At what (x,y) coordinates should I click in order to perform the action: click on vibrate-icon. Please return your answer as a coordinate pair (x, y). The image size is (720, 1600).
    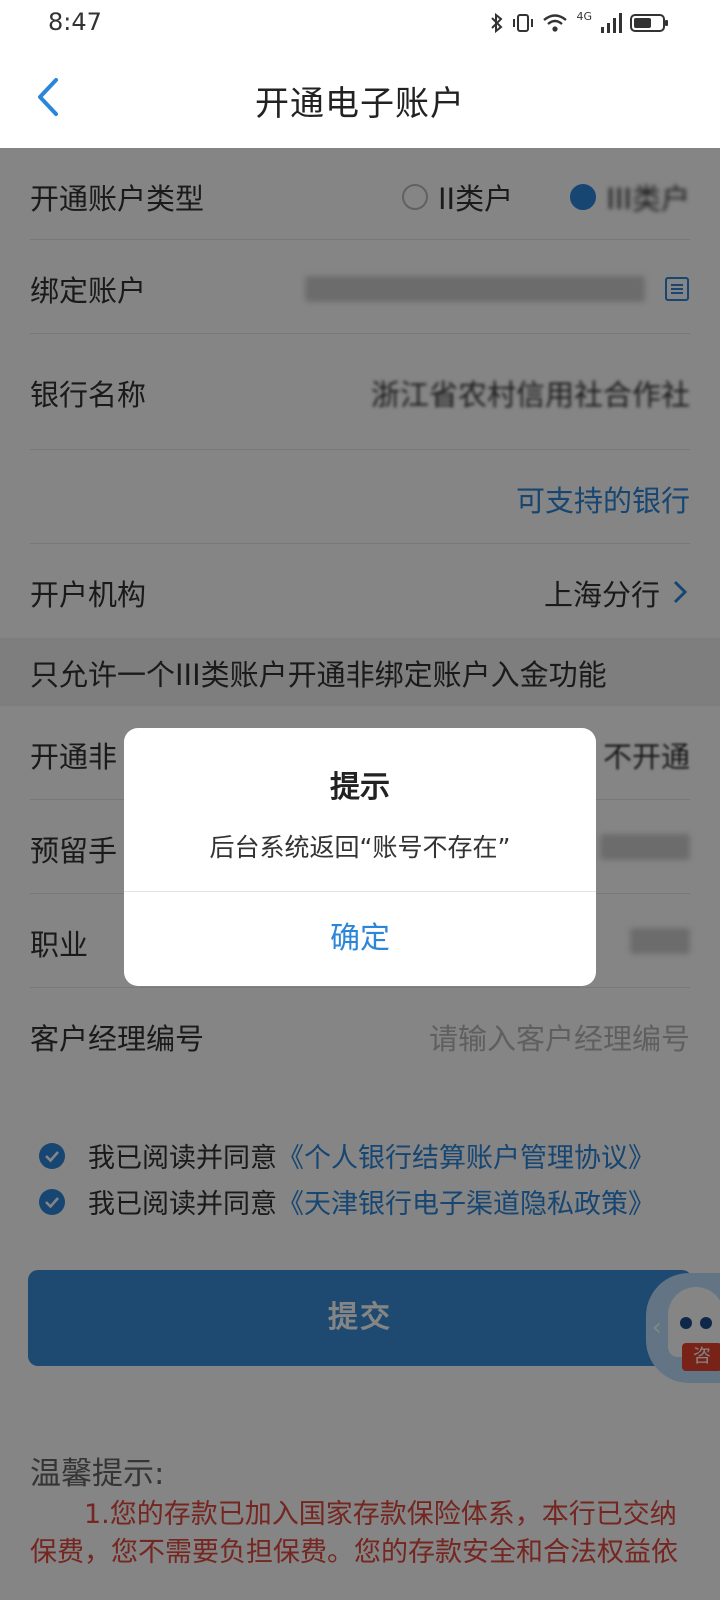
    Looking at the image, I should click on (523, 23).